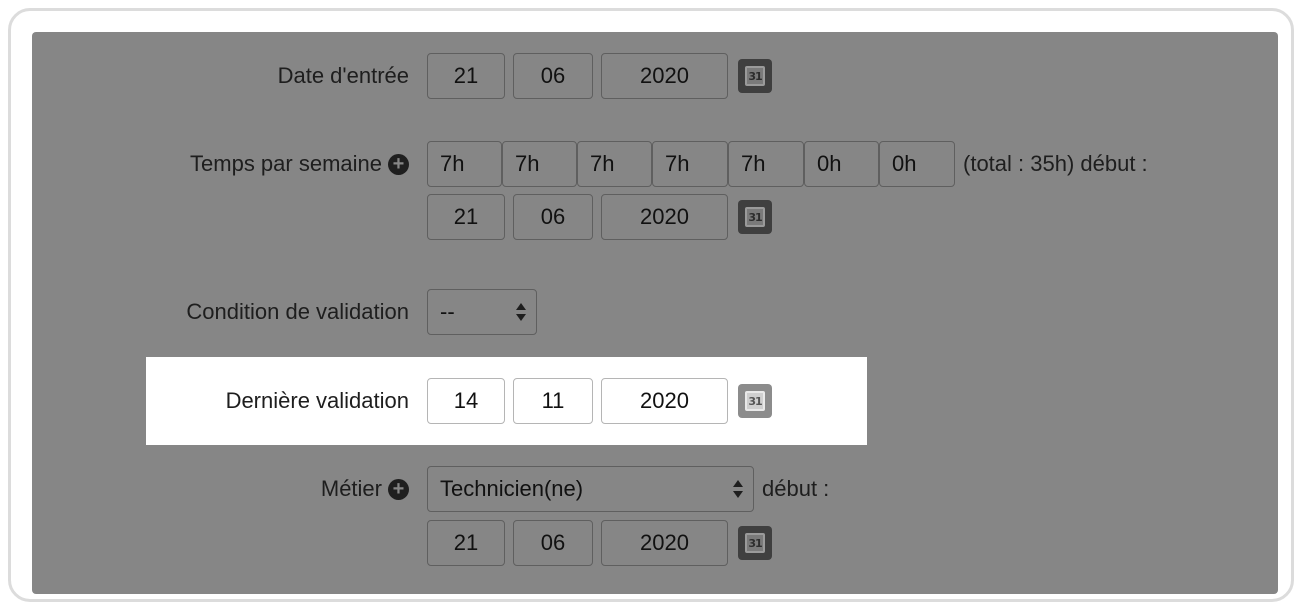  I want to click on date-entree-day-input: 21, so click(466, 76).